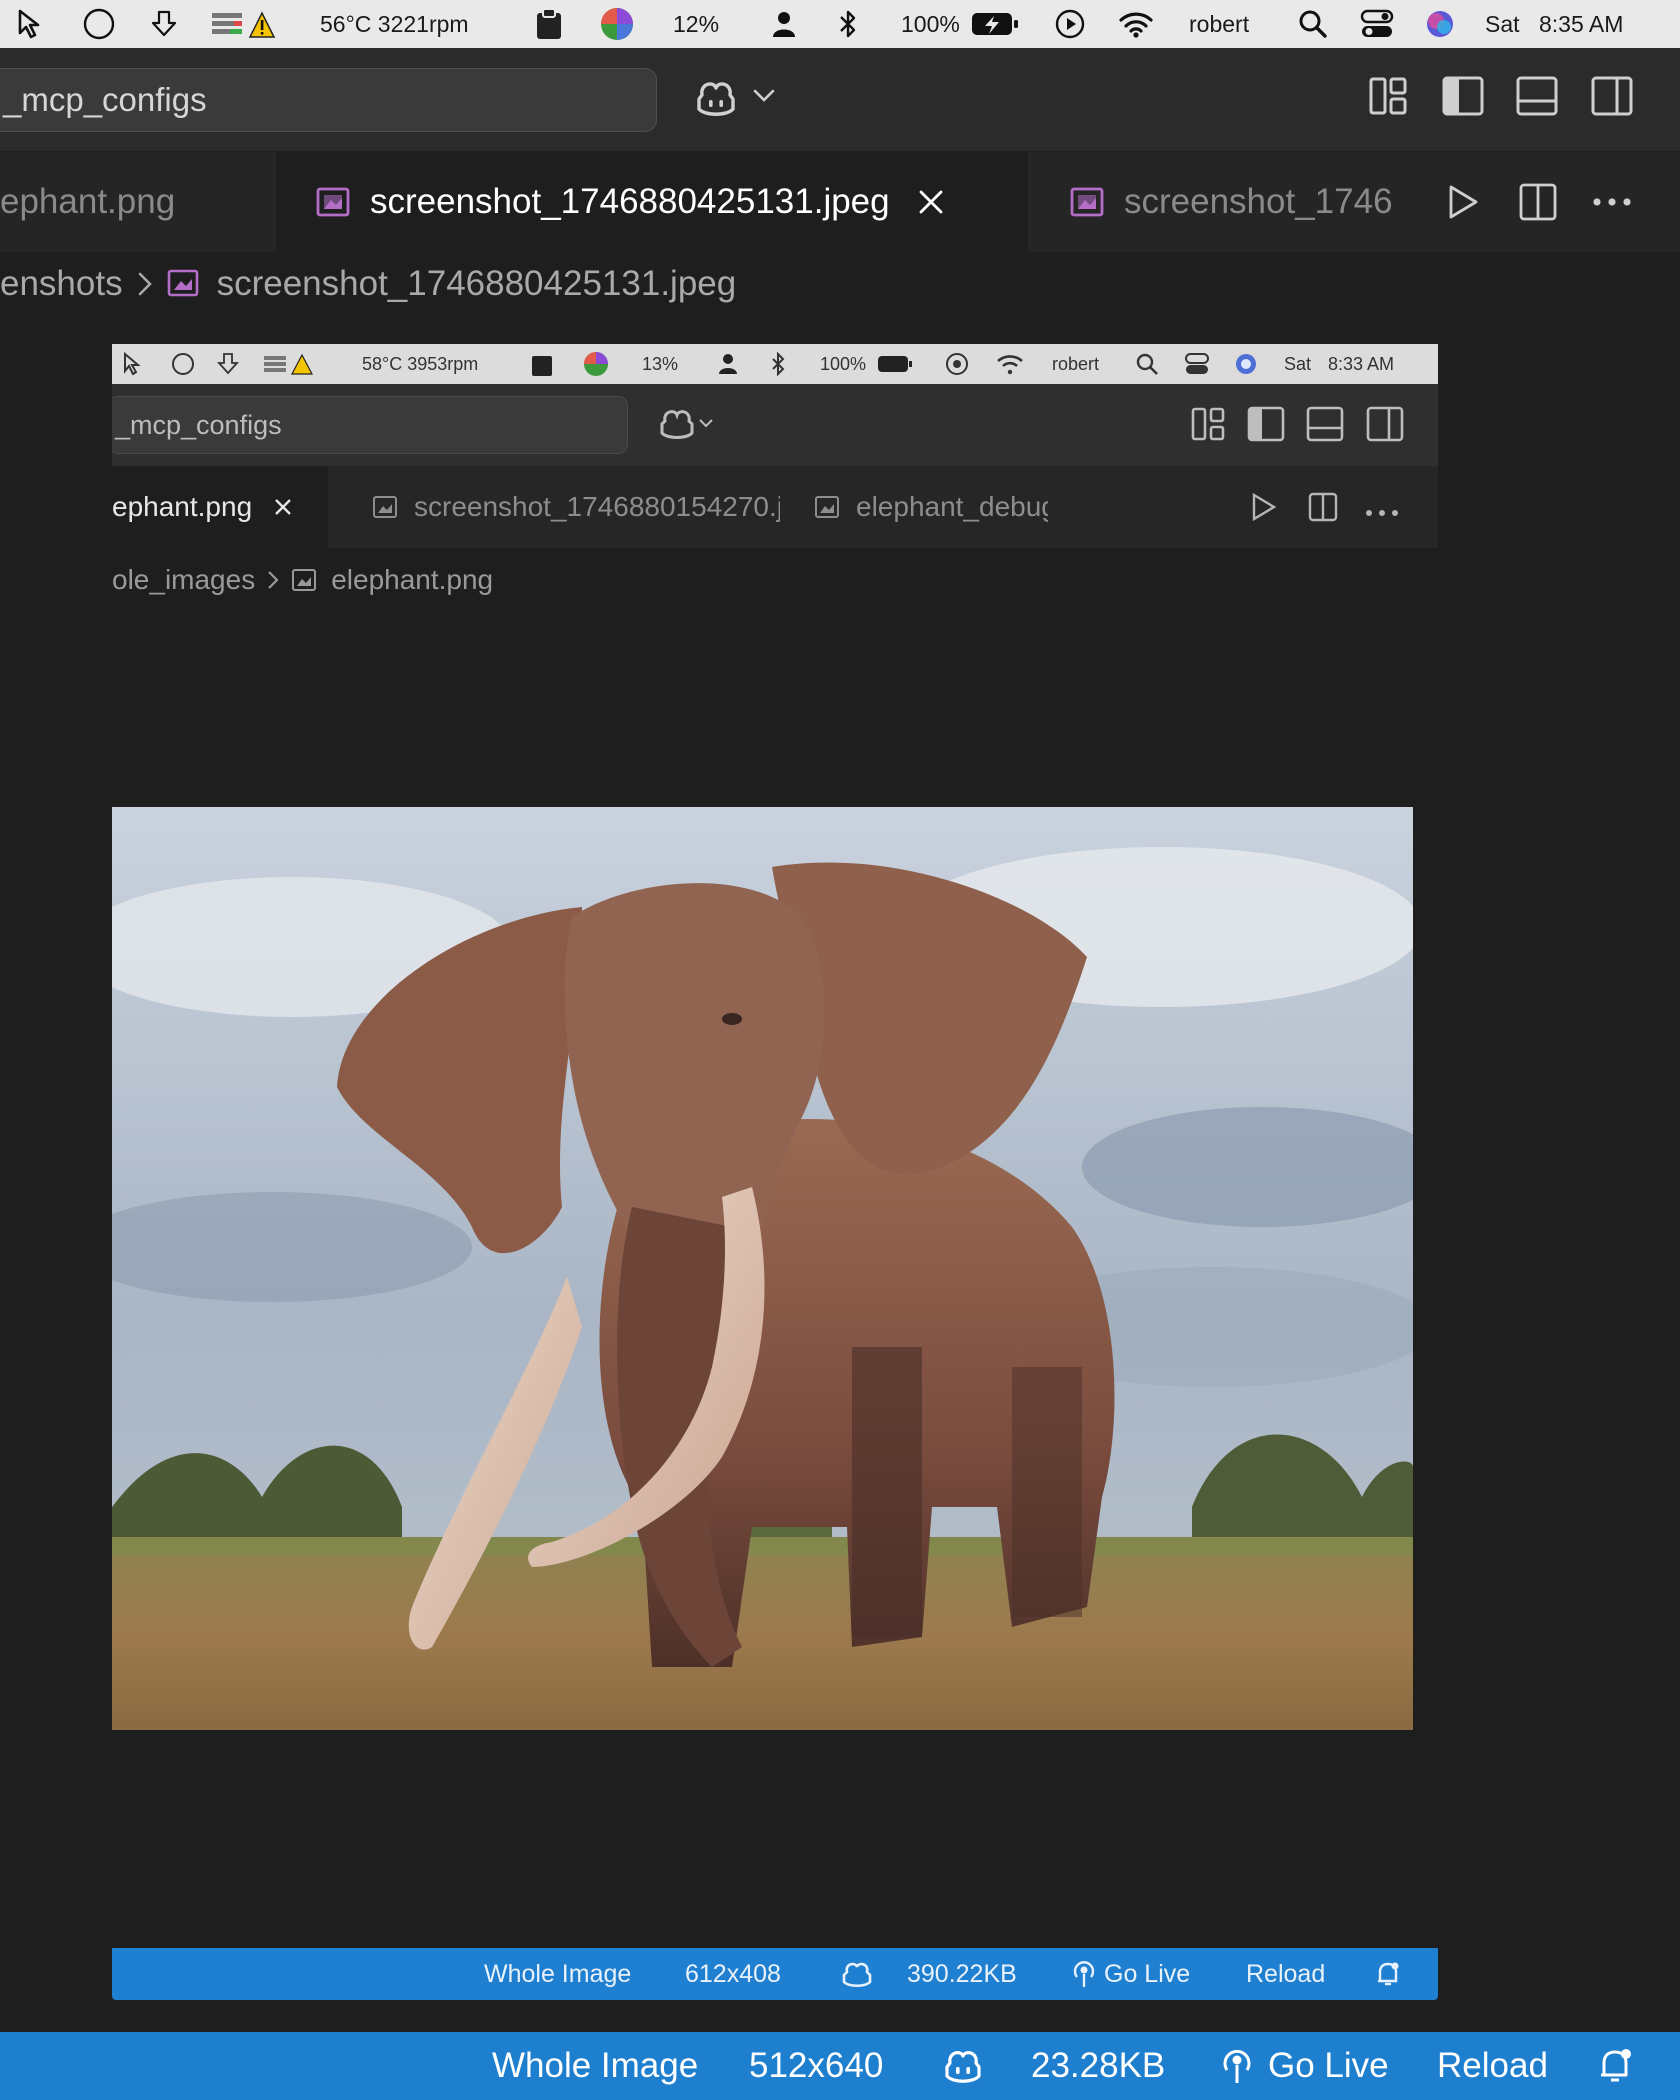  Describe the element at coordinates (1328, 2066) in the screenshot. I see `go-live-button: Go Live` at that location.